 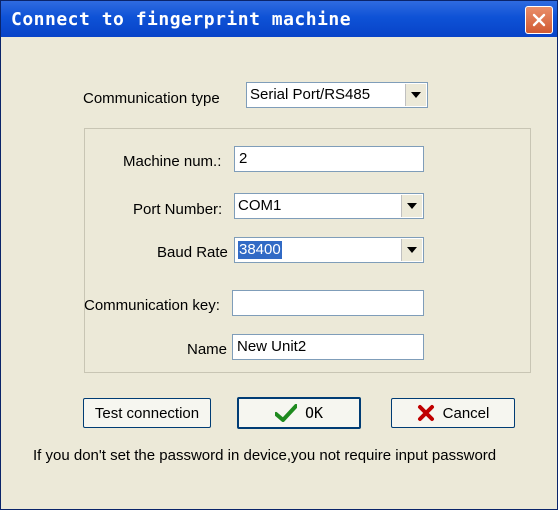 I want to click on cancel-button: Cancel, so click(x=453, y=413).